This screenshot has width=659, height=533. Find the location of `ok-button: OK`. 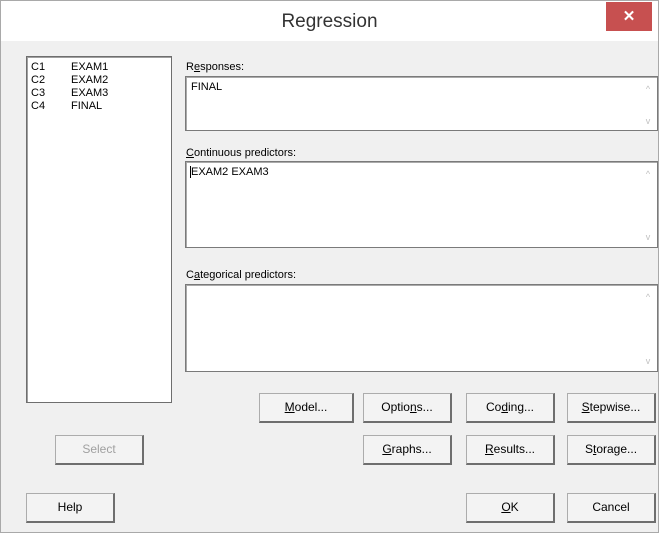

ok-button: OK is located at coordinates (510, 508).